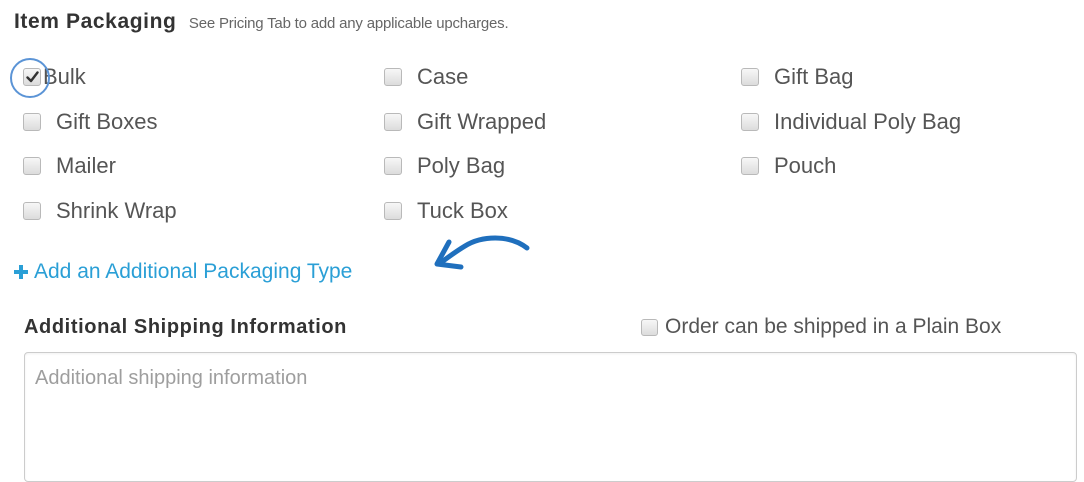 This screenshot has height=482, width=1084. Describe the element at coordinates (107, 121) in the screenshot. I see `option-label: Gift Boxes` at that location.